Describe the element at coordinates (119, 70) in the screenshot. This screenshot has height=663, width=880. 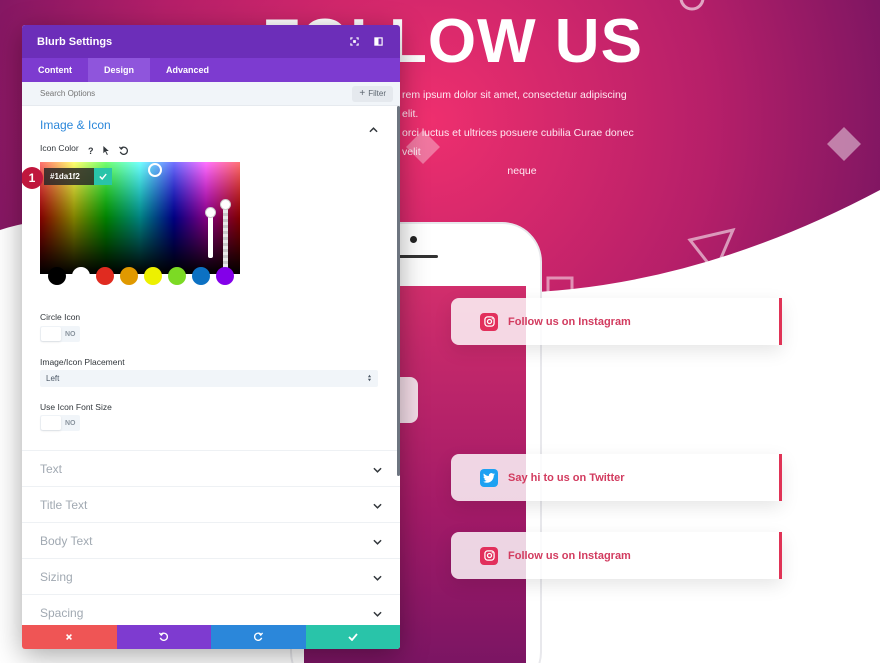
I see `tab-design: Design` at that location.